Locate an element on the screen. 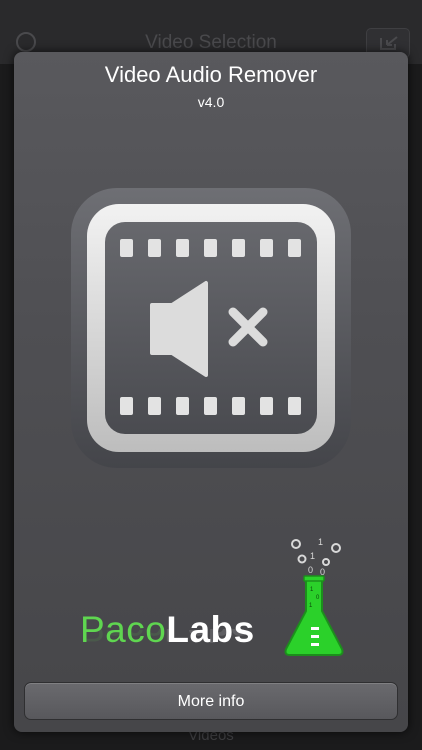  flask-icon: 1 1 0 0 1 0 1 is located at coordinates (314, 596).